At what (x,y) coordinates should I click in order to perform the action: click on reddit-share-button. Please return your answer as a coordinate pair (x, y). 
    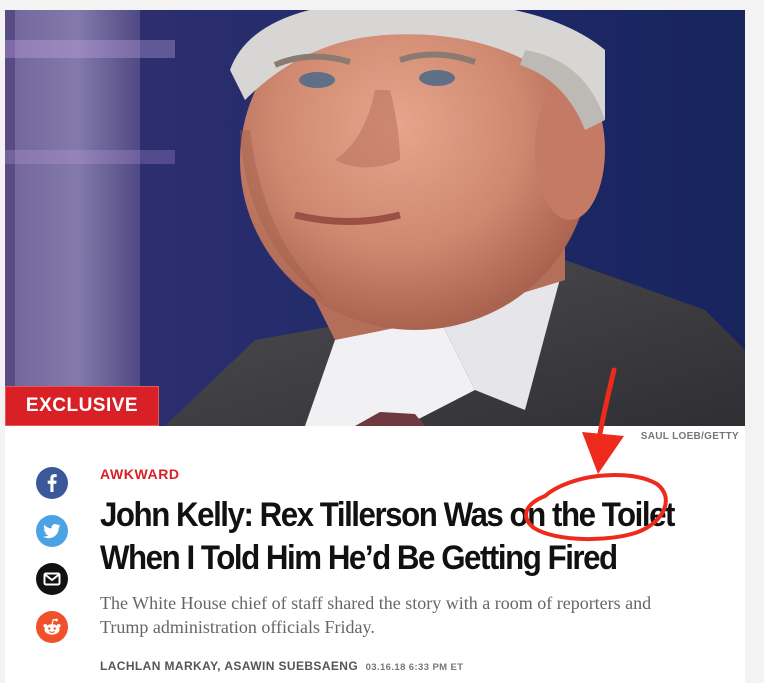
    Looking at the image, I should click on (52, 627).